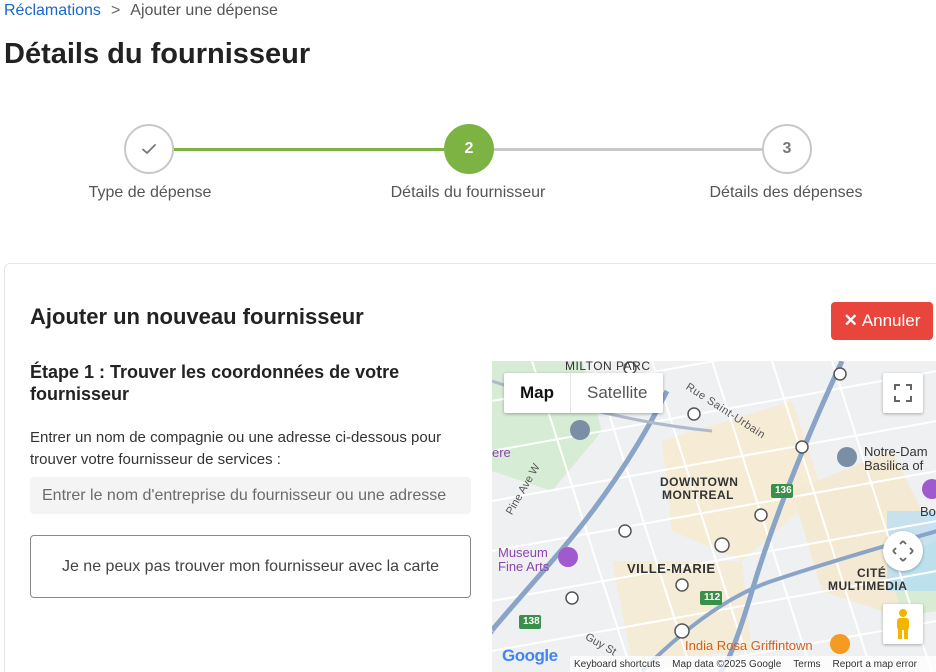 This screenshot has width=936, height=672. I want to click on map-label-fine-arts: Fine Arts, so click(524, 566).